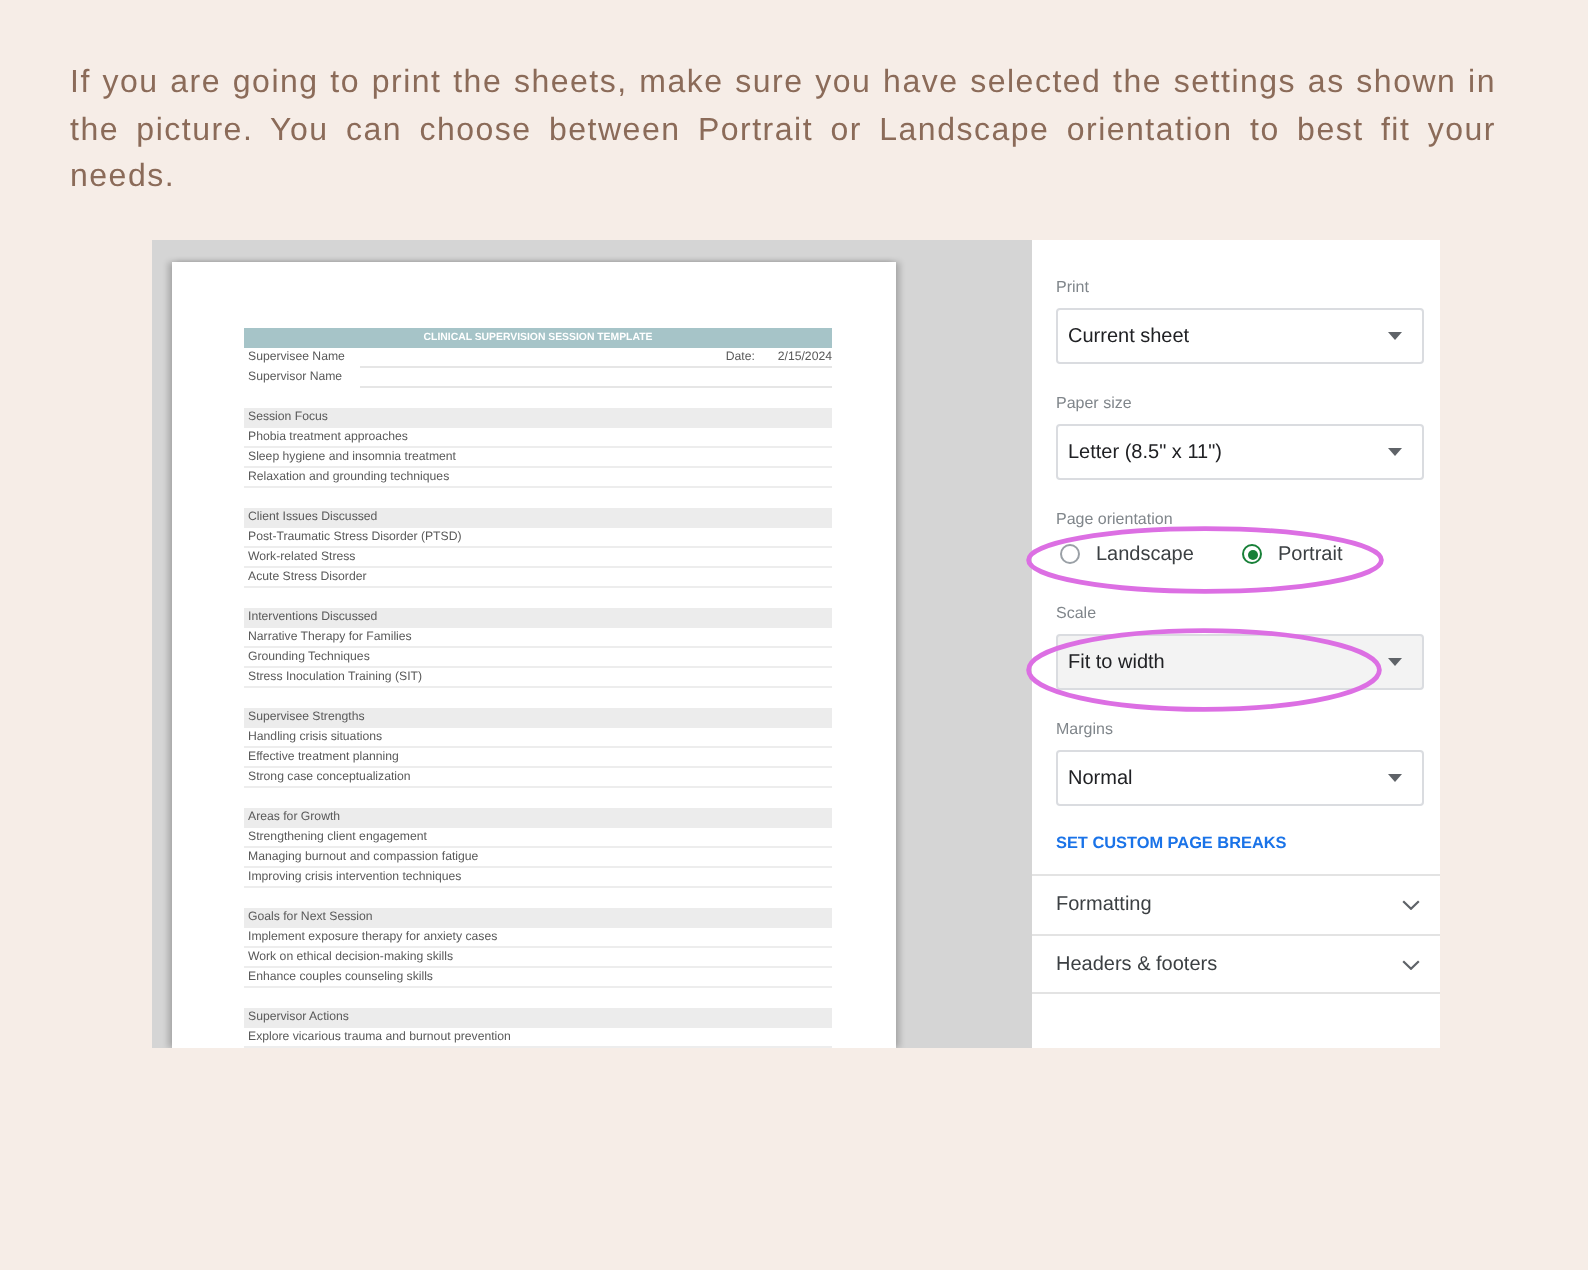  What do you see at coordinates (1310, 554) in the screenshot?
I see `radio-label: Portrait` at bounding box center [1310, 554].